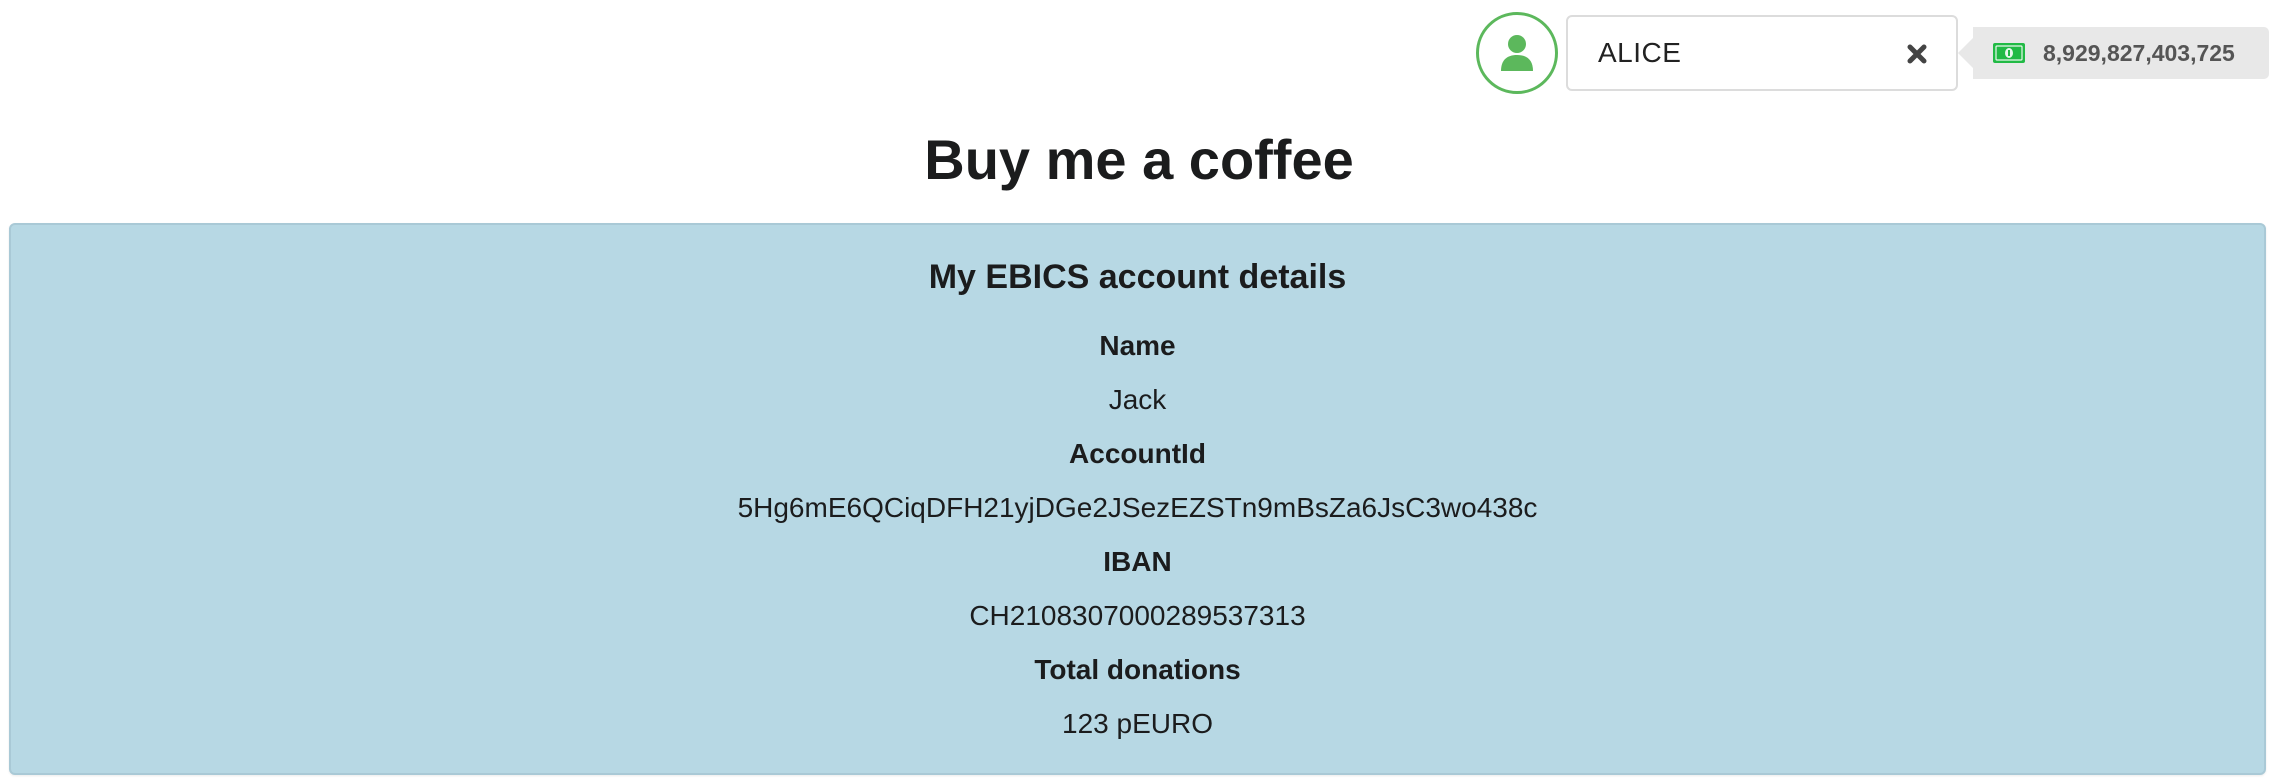 The height and width of the screenshot is (784, 2278). I want to click on iban-label: IBAN, so click(1137, 561).